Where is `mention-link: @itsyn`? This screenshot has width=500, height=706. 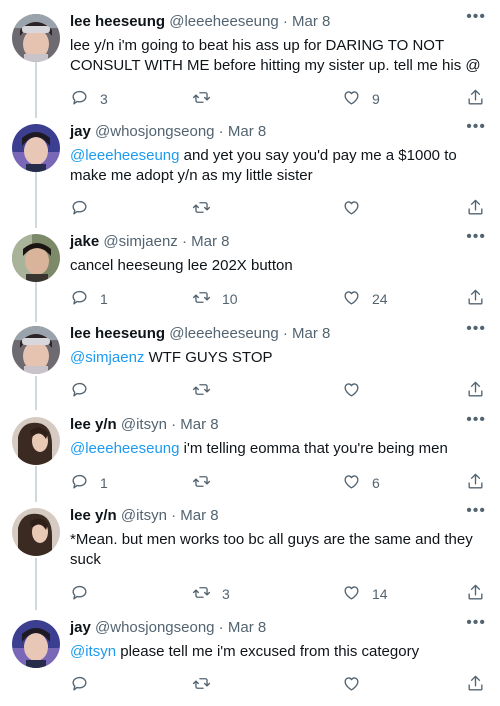
mention-link: @itsyn is located at coordinates (93, 651).